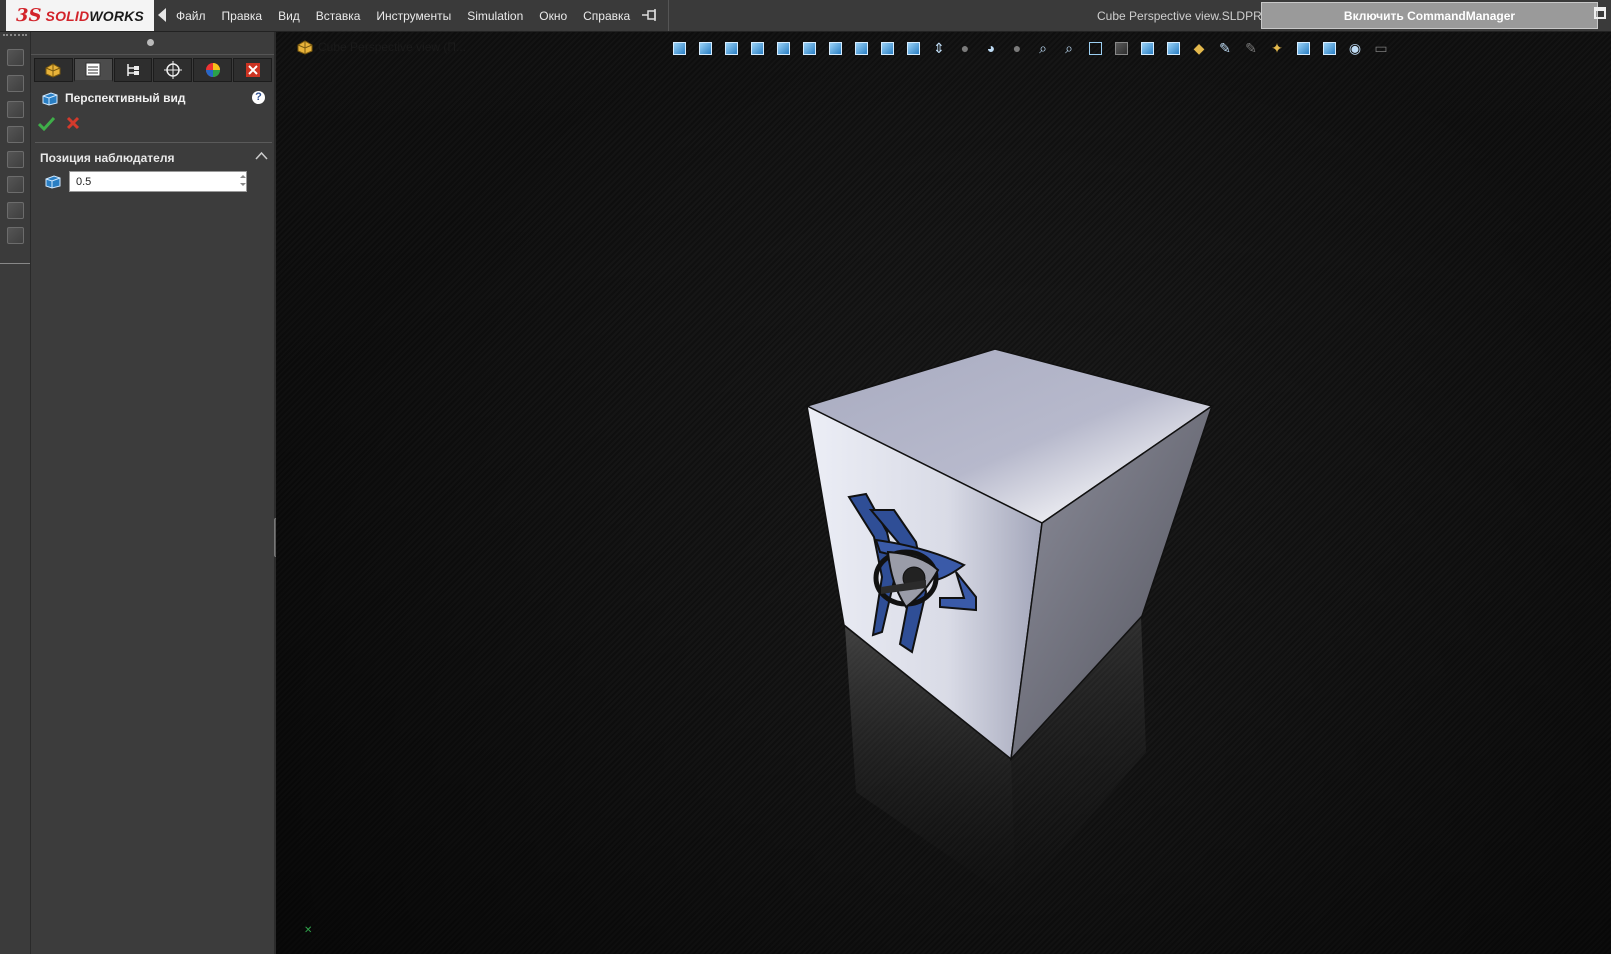 This screenshot has width=1611, height=954. I want to click on isometric-view-icon, so click(835, 48).